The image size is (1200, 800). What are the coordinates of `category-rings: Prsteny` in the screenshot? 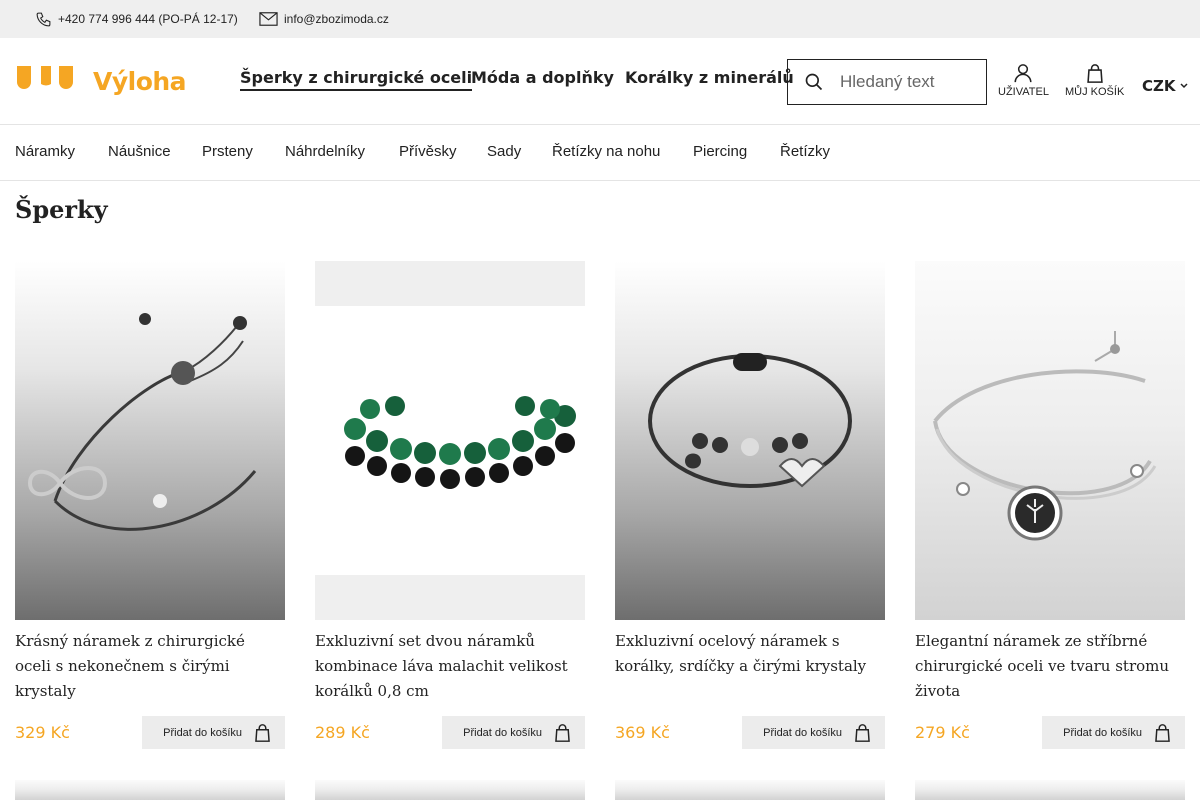 It's located at (227, 151).